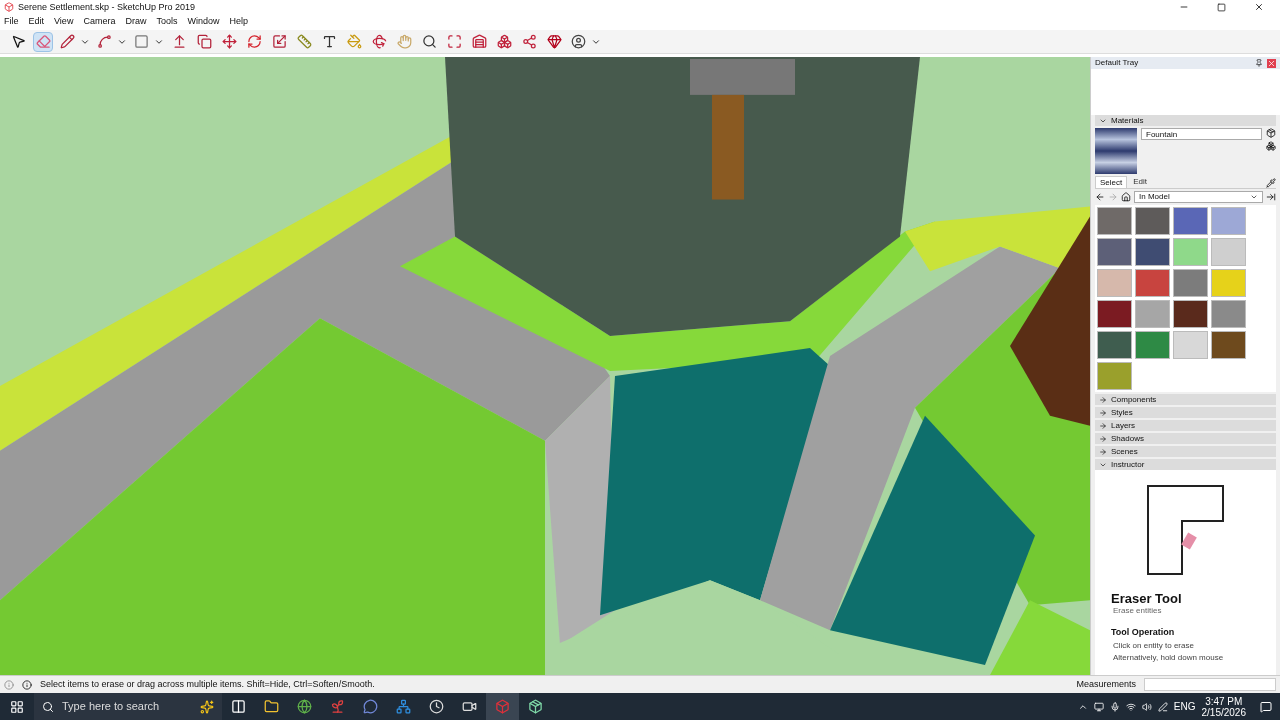  Describe the element at coordinates (1127, 438) in the screenshot. I see `panel-title: Shadows` at that location.